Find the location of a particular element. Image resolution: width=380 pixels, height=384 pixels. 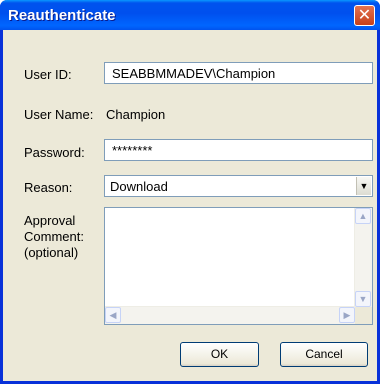

user-name-value: Champion is located at coordinates (136, 114).